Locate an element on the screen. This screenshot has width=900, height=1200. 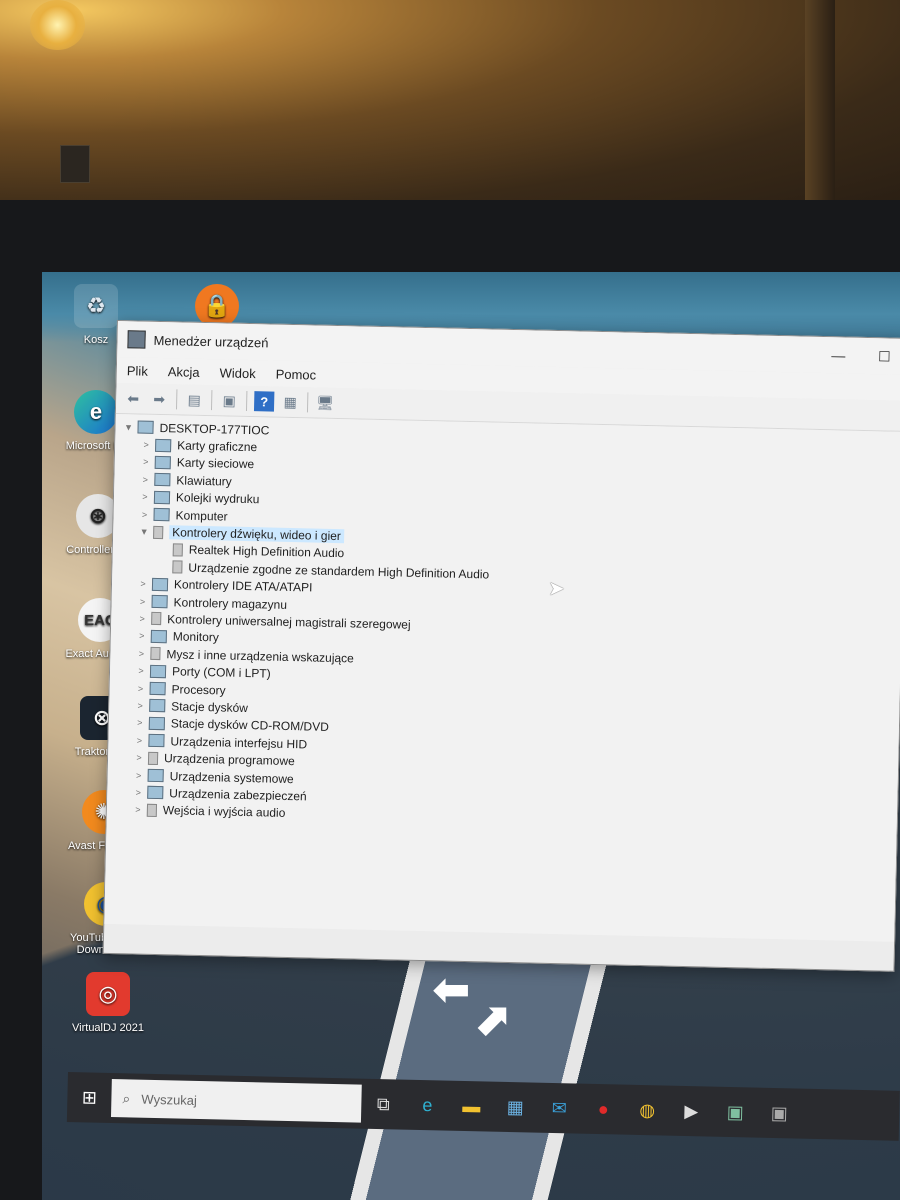
menu-action: Akcja is located at coordinates (184, 371).